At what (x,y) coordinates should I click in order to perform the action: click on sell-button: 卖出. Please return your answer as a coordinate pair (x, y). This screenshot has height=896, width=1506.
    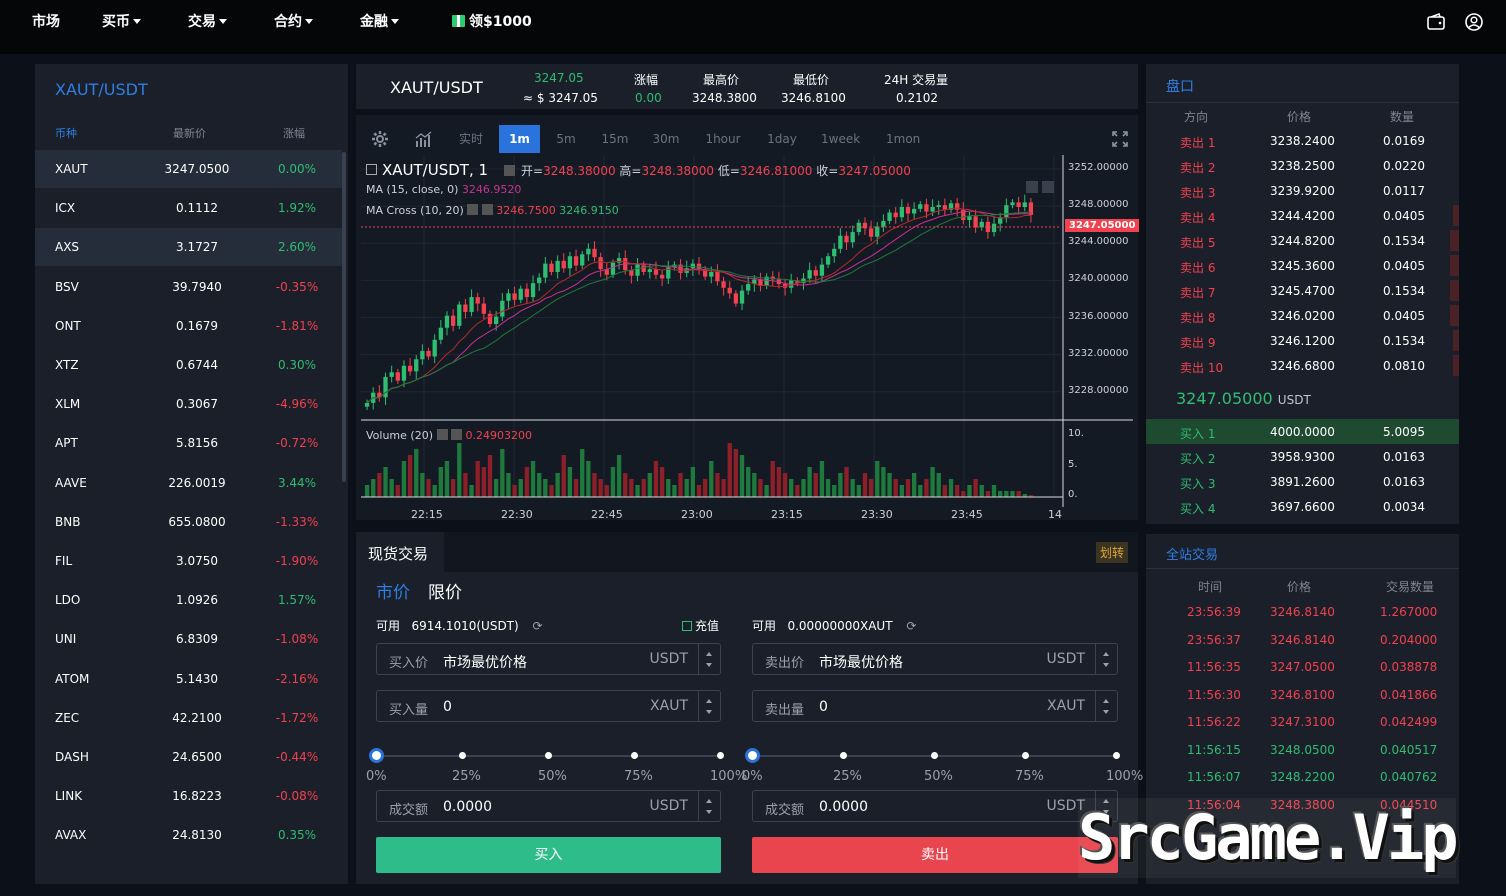
    Looking at the image, I should click on (935, 855).